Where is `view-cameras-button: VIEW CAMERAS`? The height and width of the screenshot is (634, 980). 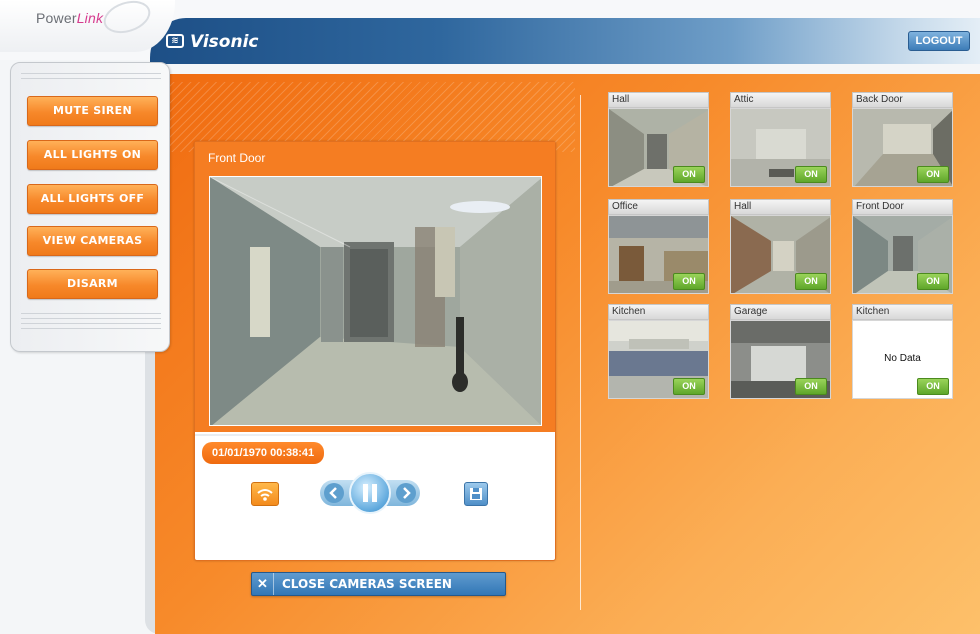
view-cameras-button: VIEW CAMERAS is located at coordinates (92, 241).